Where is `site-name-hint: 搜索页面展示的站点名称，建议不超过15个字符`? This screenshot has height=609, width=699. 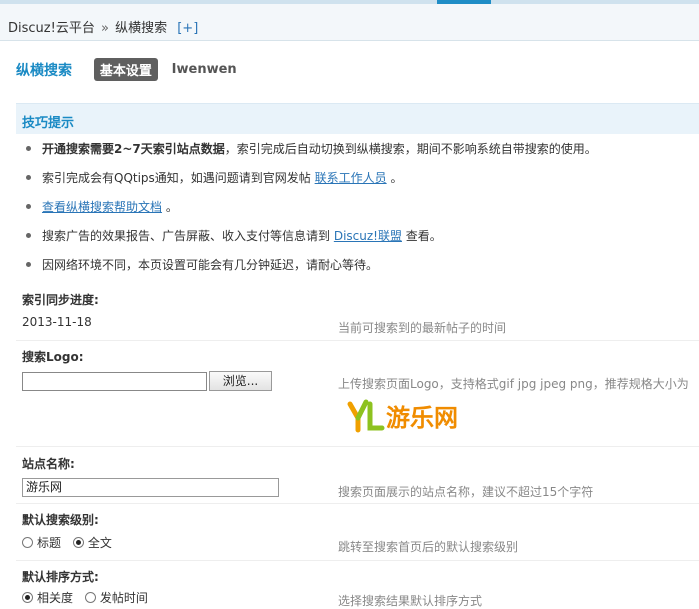
site-name-hint: 搜索页面展示的站点名称，建议不超过15个字符 is located at coordinates (466, 492).